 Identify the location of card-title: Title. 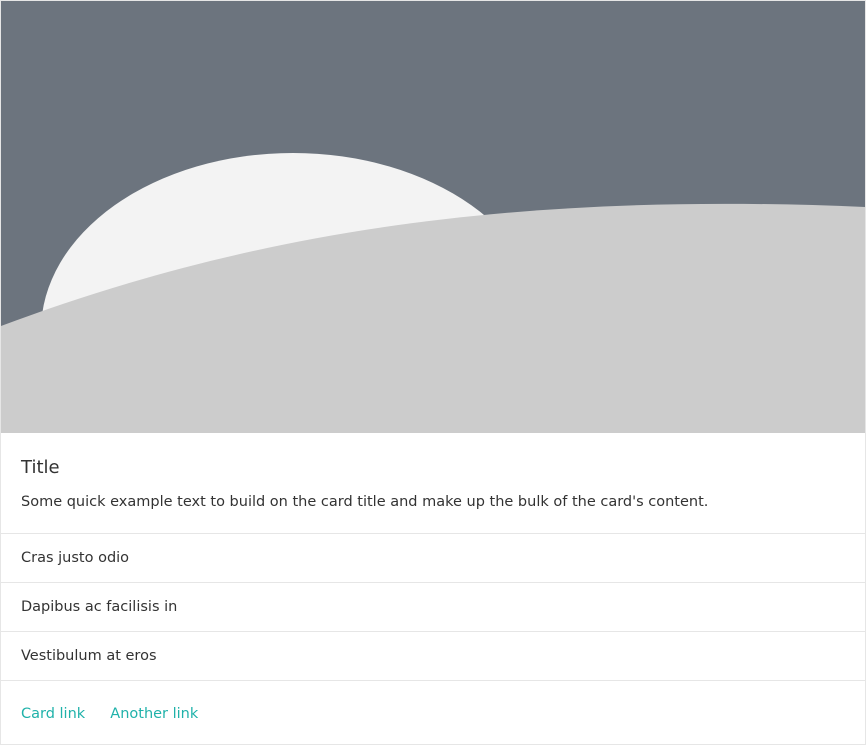
(40, 467).